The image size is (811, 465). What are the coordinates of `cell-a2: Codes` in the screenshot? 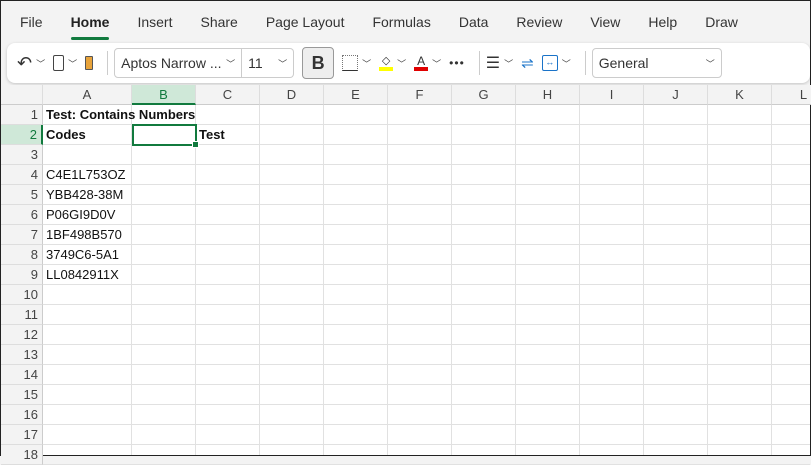 It's located at (64, 135).